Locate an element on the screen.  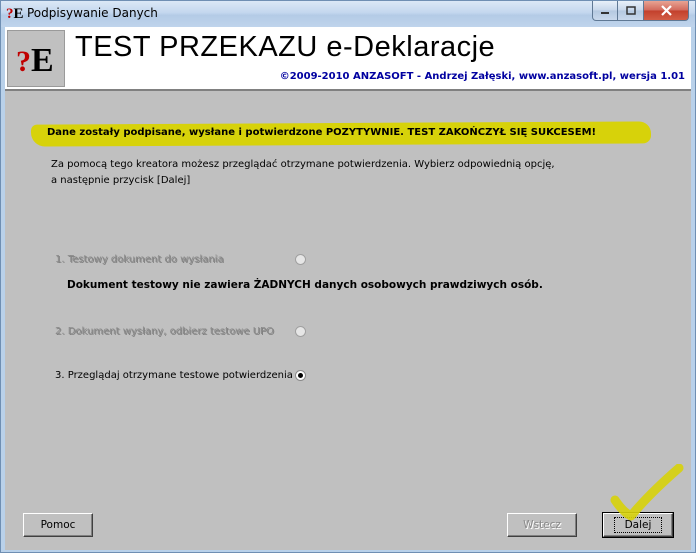
close-icon is located at coordinates (666, 10).